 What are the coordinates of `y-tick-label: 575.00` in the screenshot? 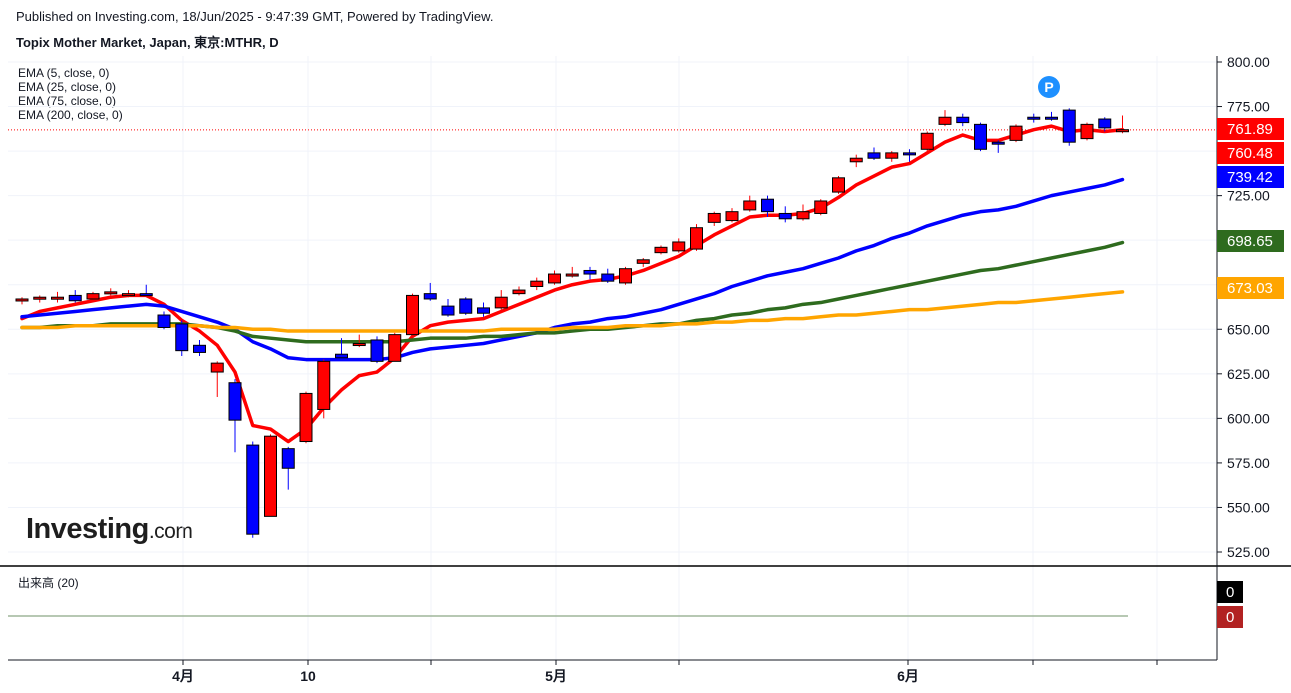 It's located at (1248, 463).